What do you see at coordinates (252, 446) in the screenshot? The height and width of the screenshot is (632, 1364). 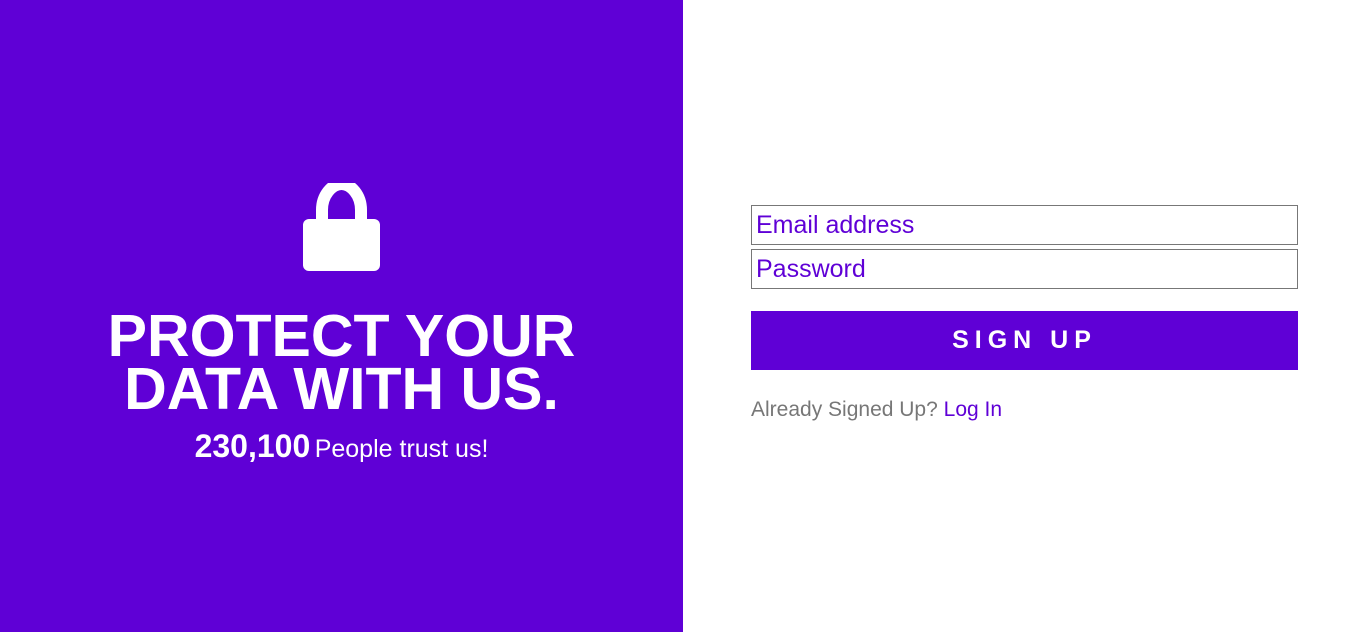 I see `trust-count: 230,100` at bounding box center [252, 446].